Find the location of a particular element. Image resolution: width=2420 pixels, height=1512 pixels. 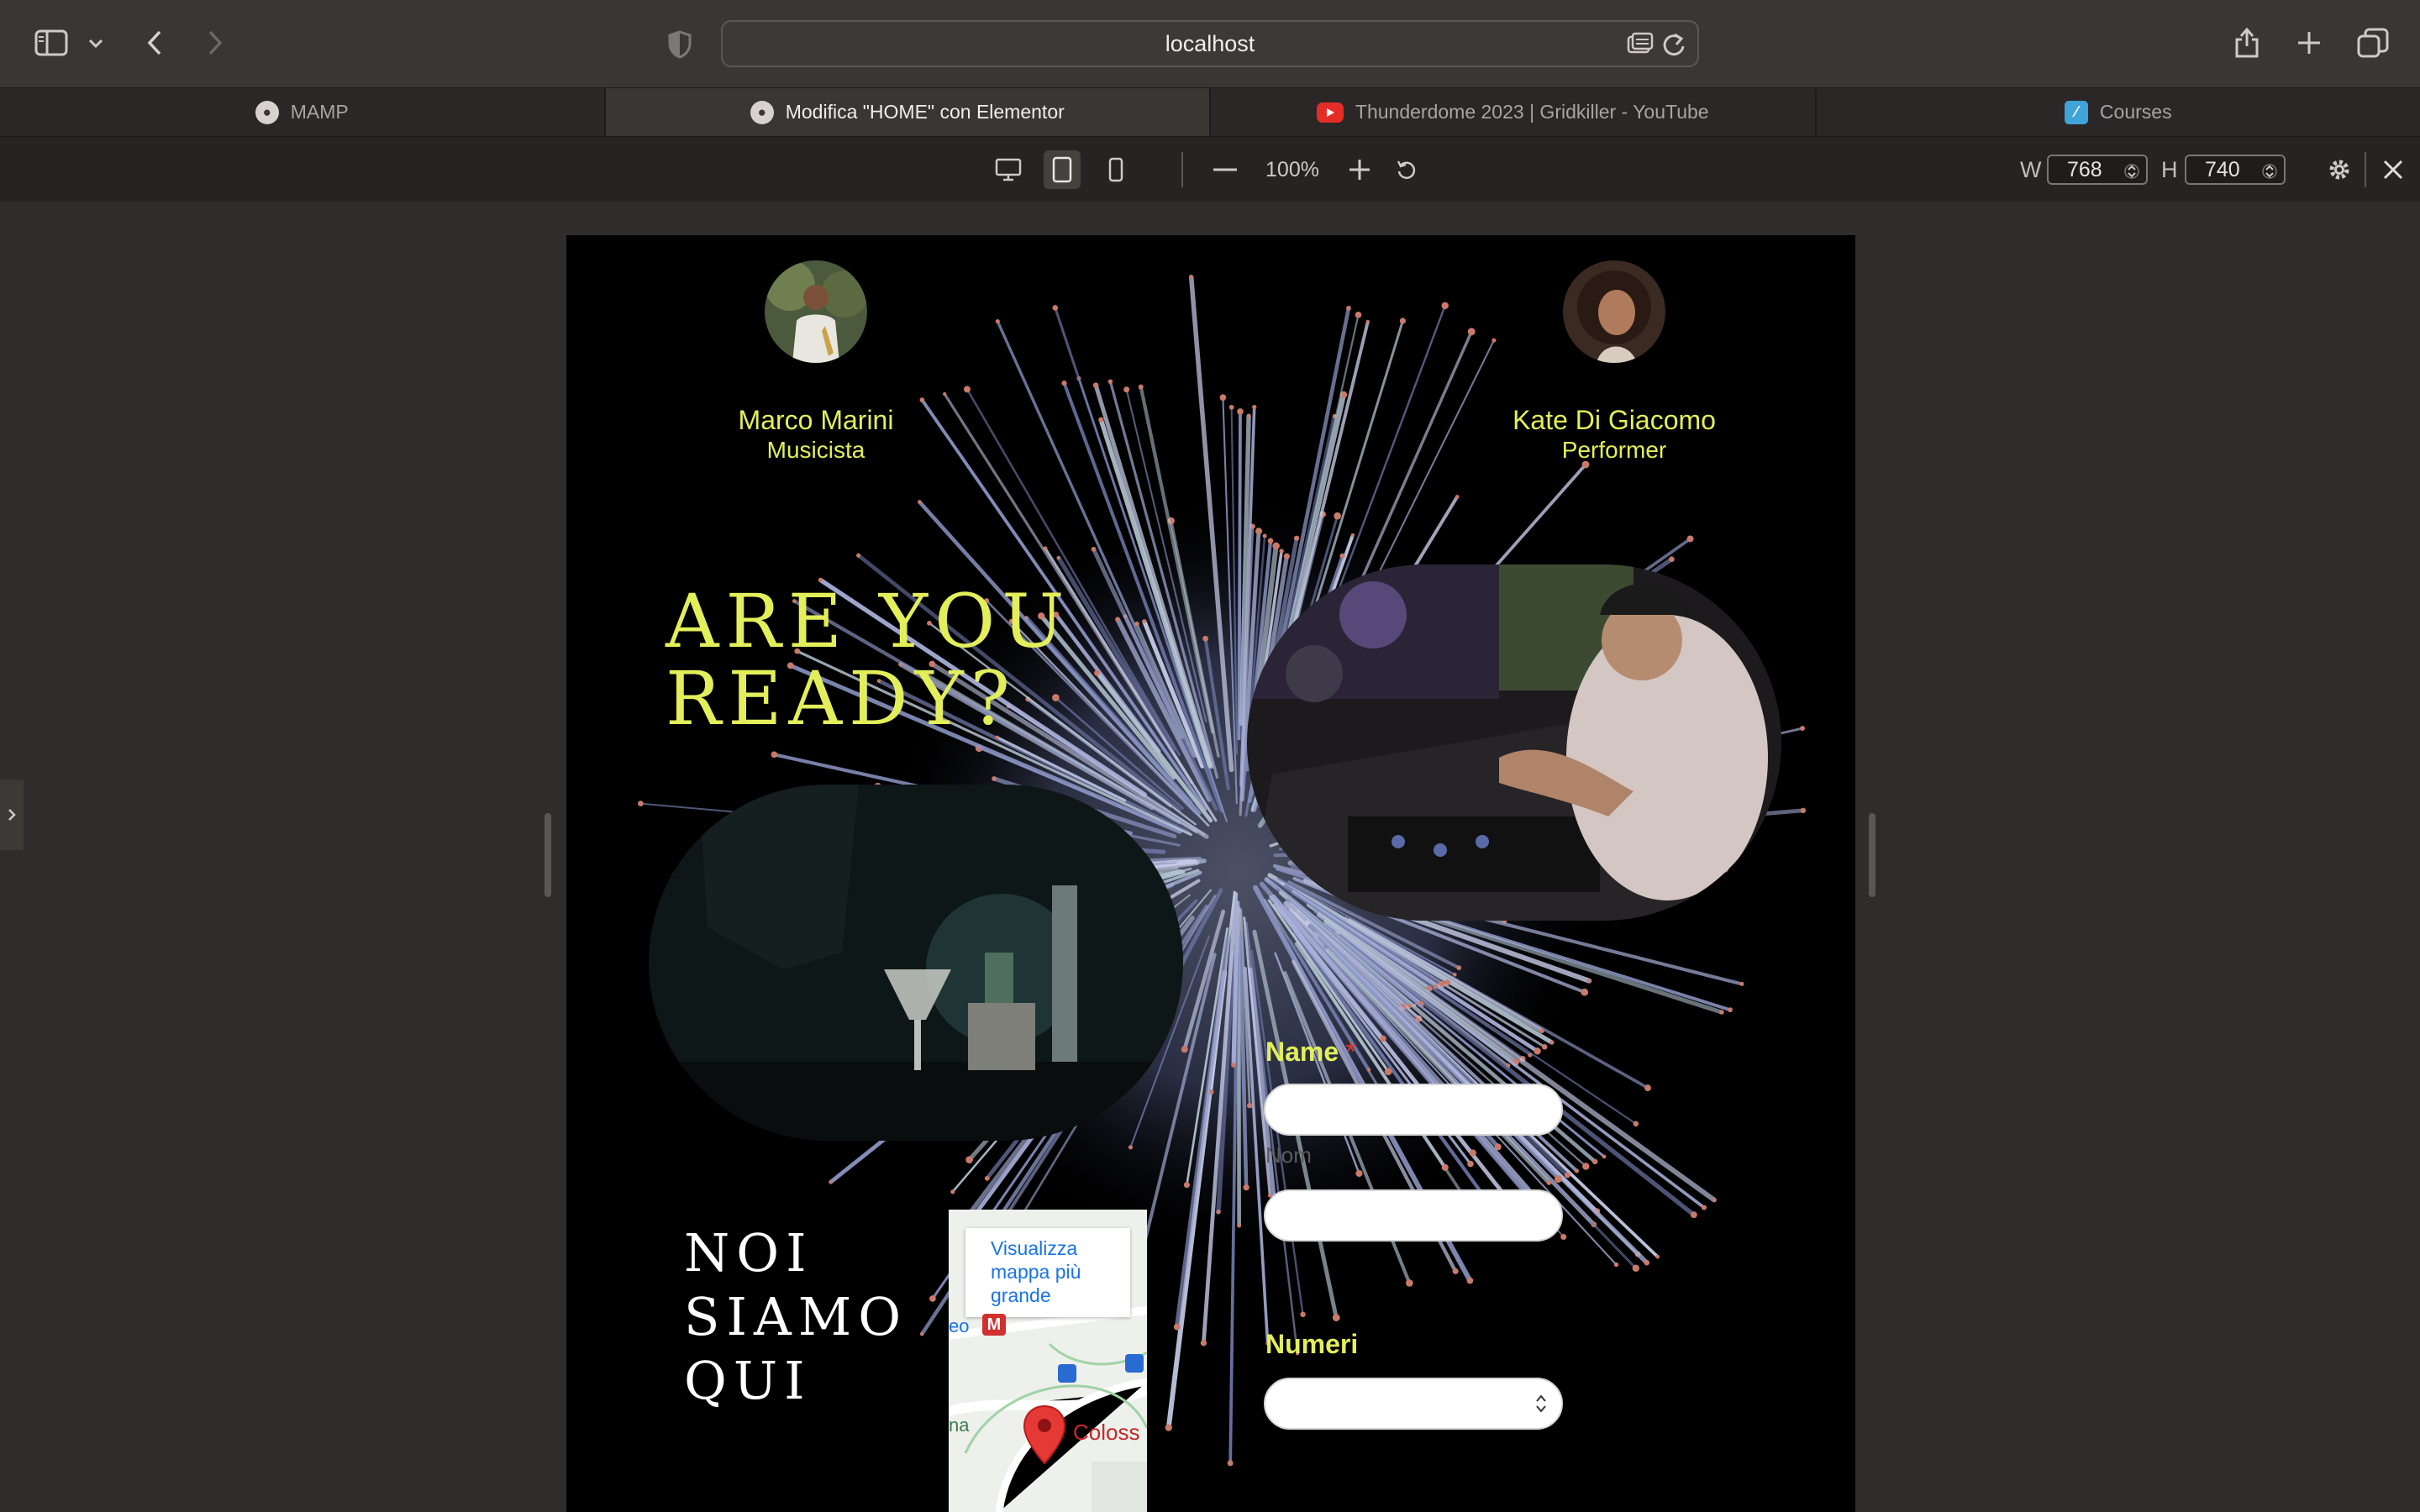

privacy-shield-button is located at coordinates (680, 44).